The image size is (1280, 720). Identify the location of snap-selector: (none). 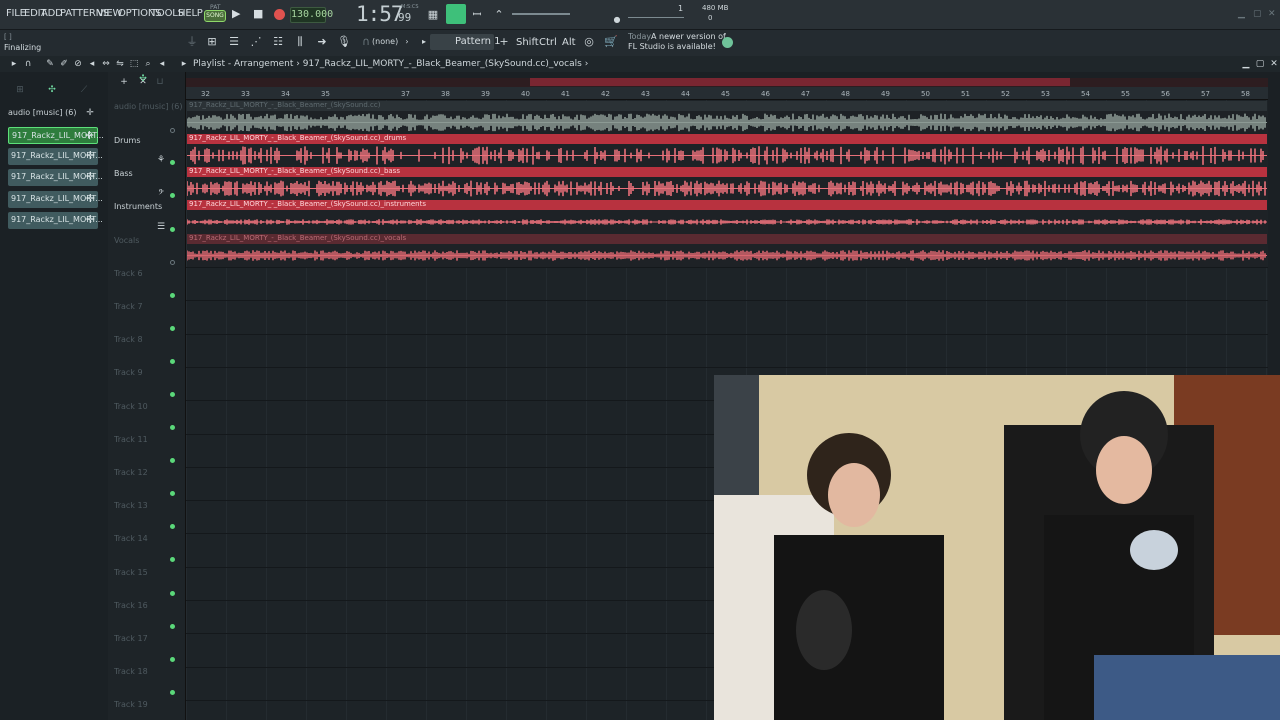
(385, 41).